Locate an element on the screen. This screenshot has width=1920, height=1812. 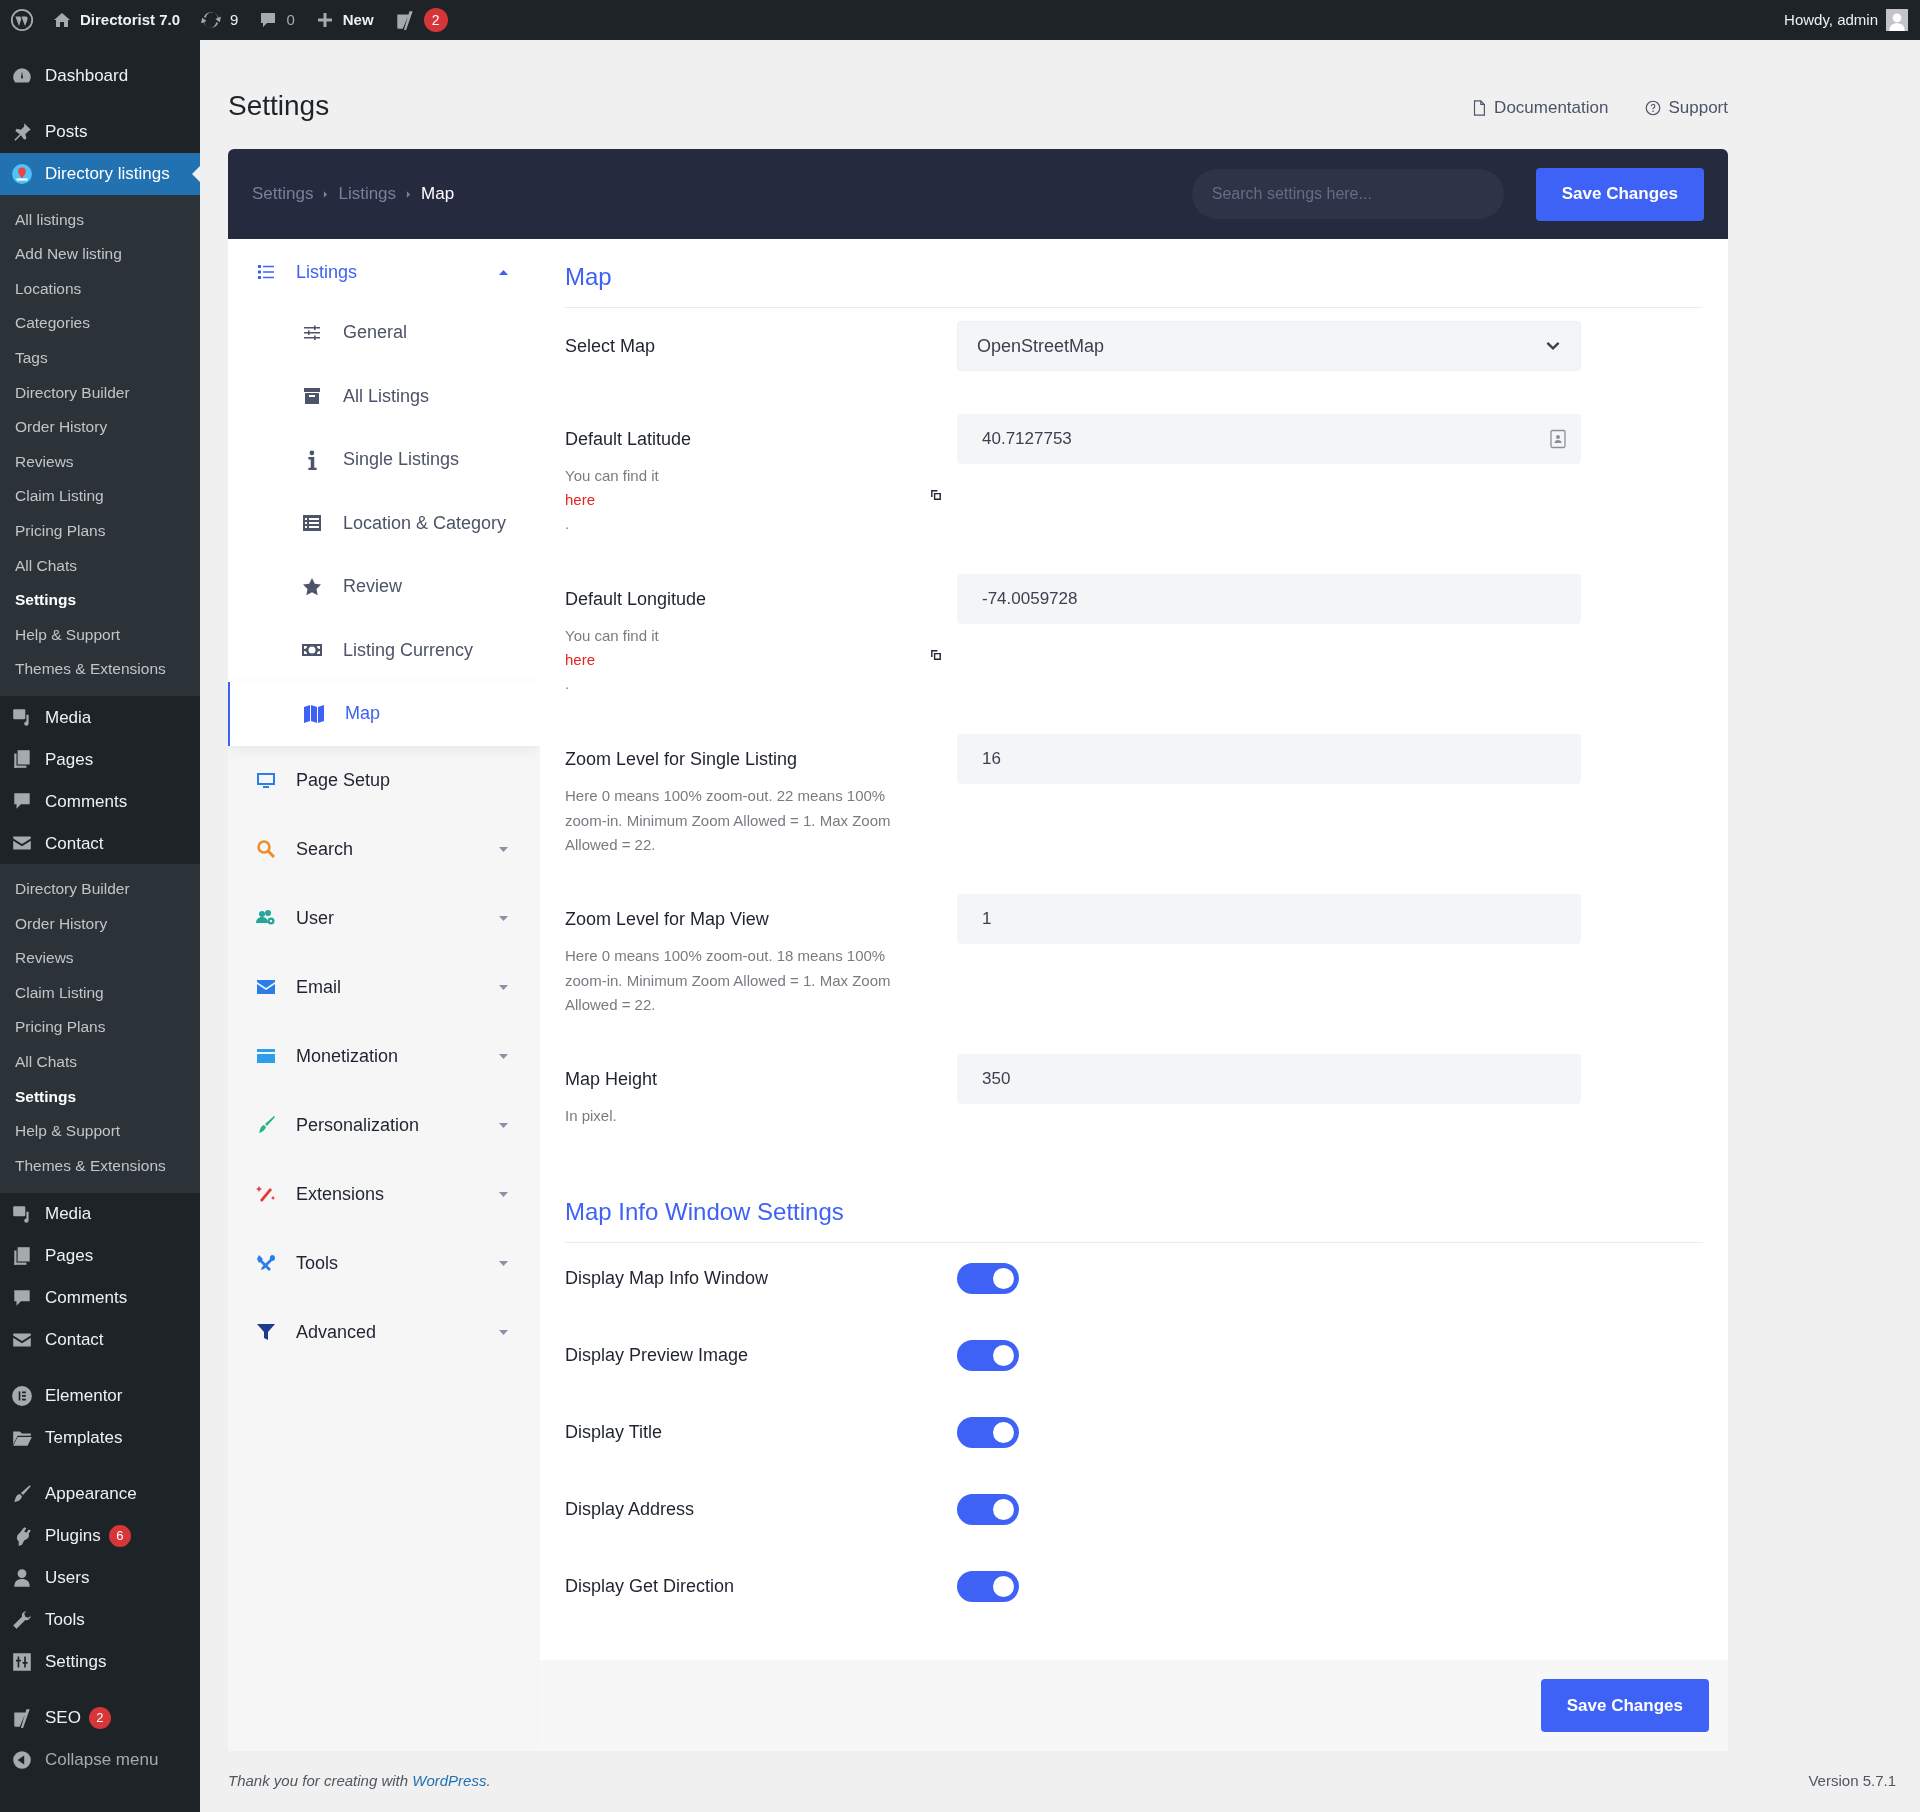
input-field: 1 is located at coordinates (1269, 919).